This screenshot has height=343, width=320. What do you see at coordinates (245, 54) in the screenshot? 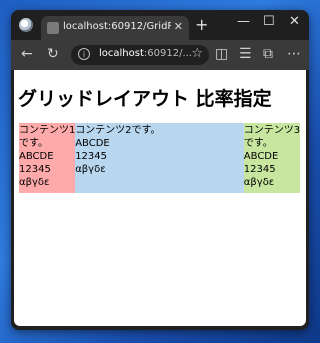
I see `favorites-icon: ☰` at bounding box center [245, 54].